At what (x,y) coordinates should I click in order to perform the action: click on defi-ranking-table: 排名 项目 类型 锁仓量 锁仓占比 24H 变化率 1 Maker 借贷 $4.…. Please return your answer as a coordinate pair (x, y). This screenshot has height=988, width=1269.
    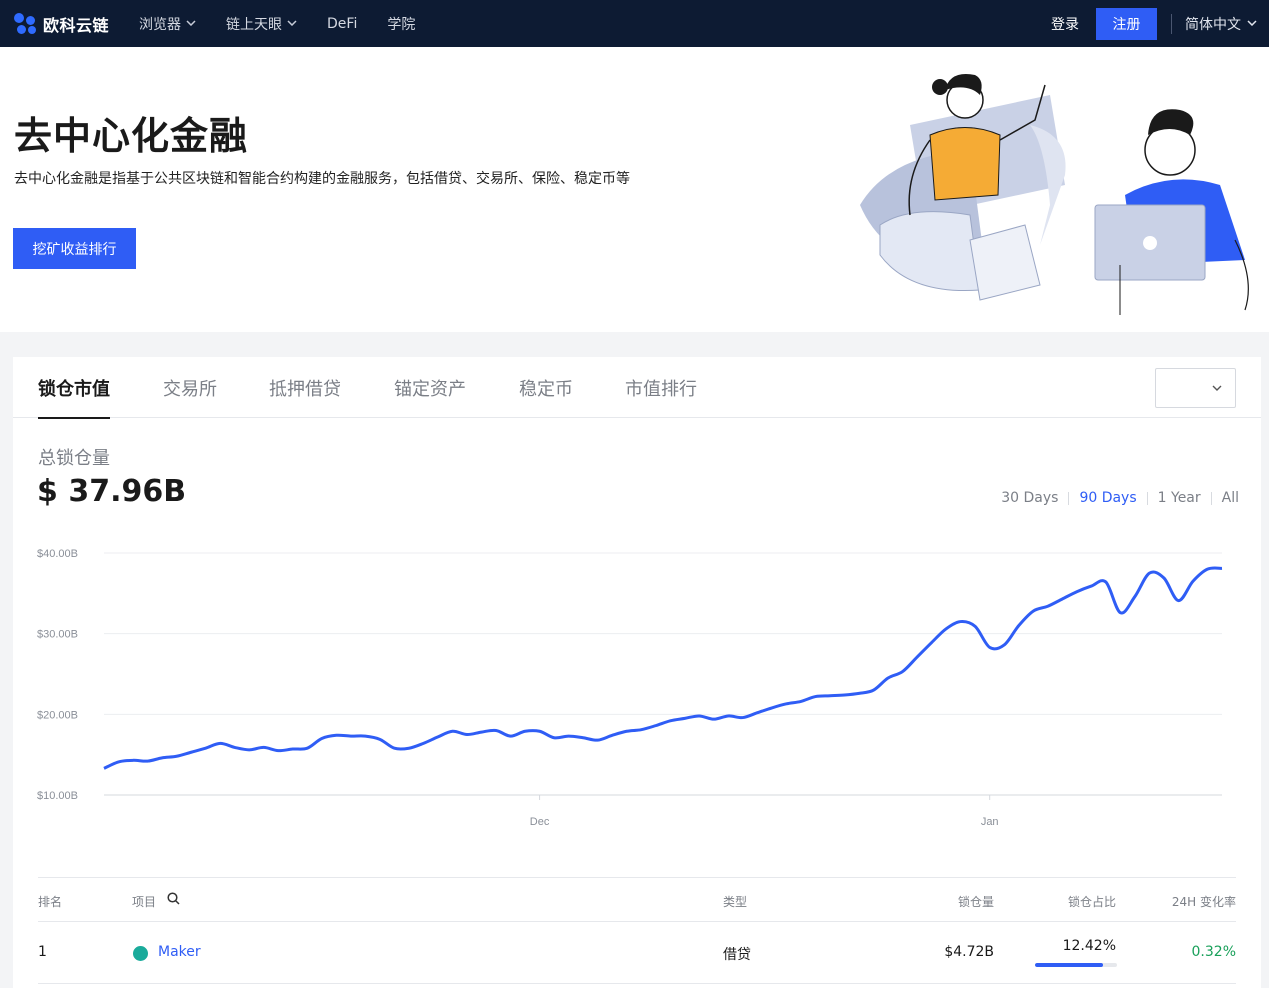
    Looking at the image, I should click on (637, 930).